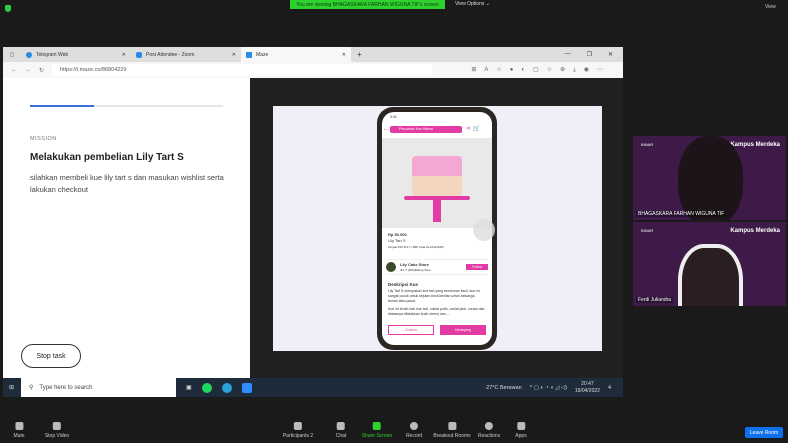  I want to click on mute-button: Mute, so click(19, 430).